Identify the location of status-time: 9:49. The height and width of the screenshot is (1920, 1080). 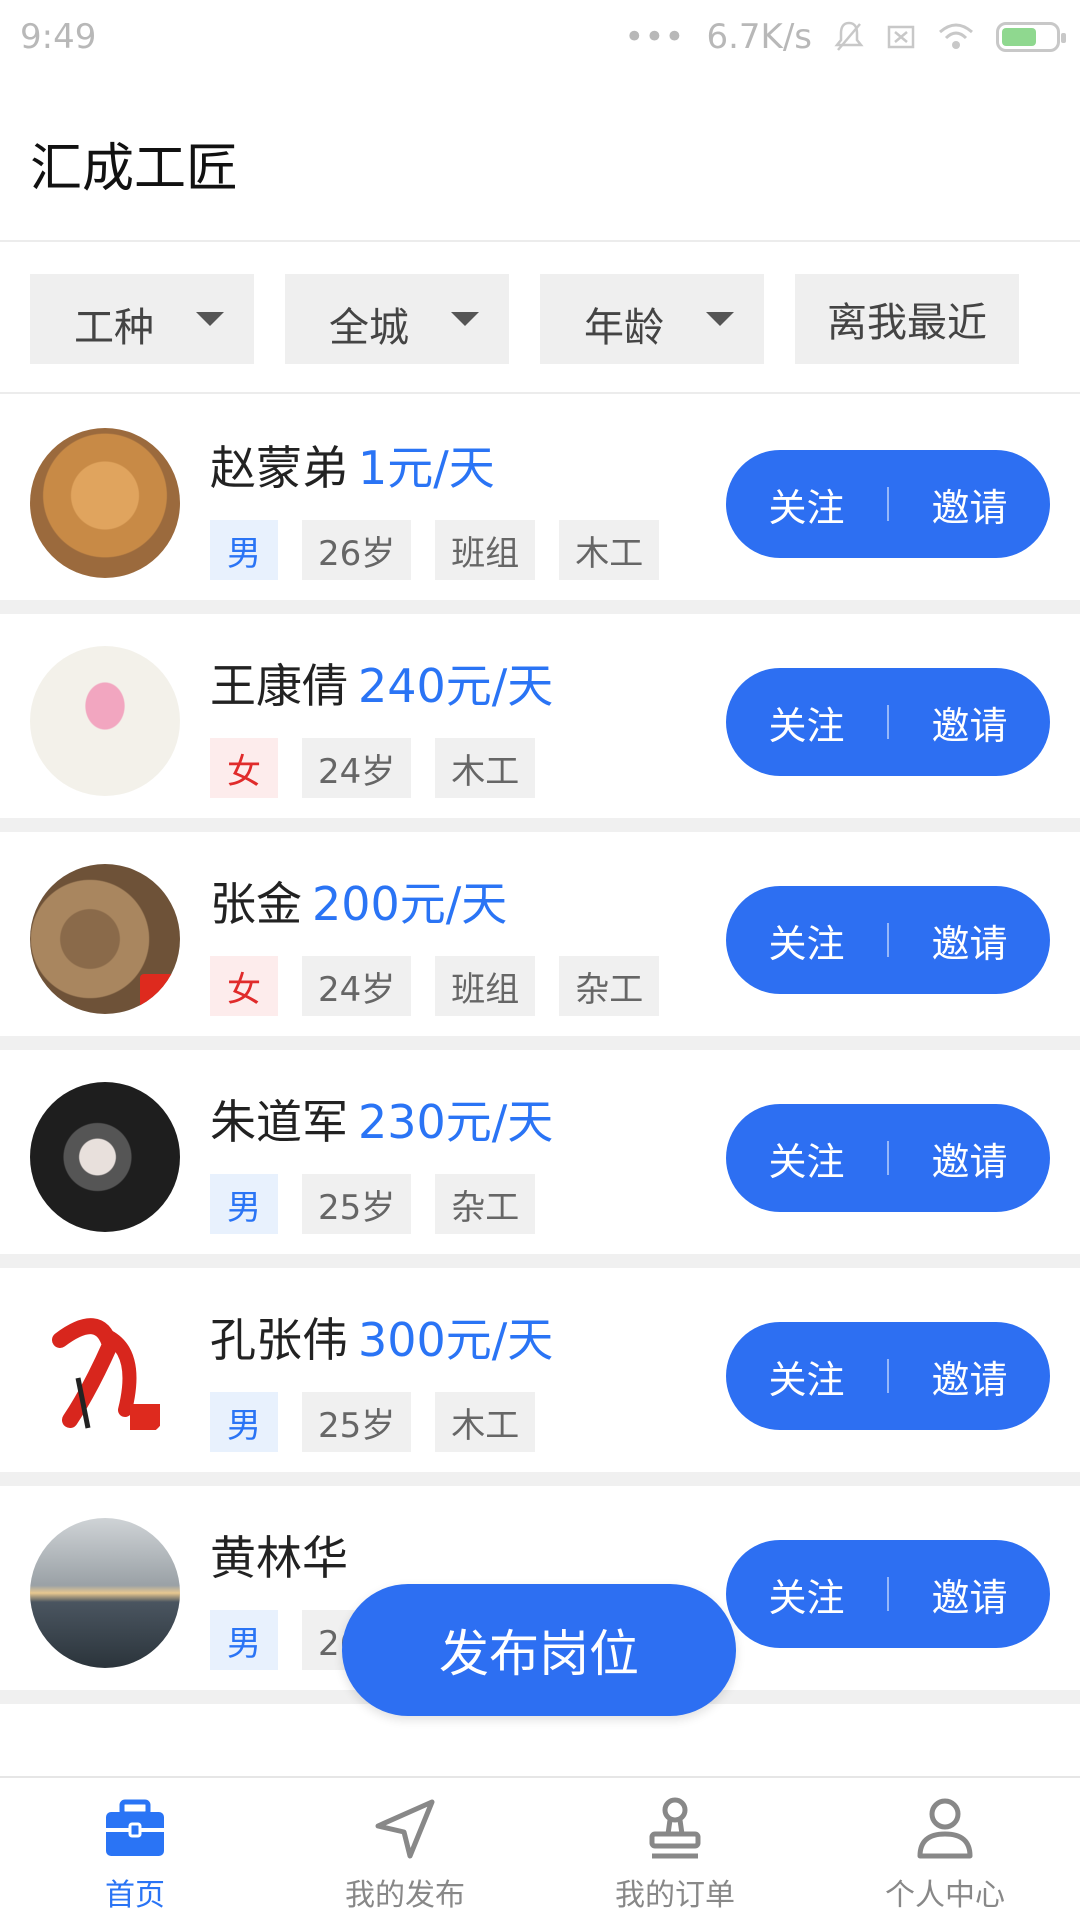
(58, 37).